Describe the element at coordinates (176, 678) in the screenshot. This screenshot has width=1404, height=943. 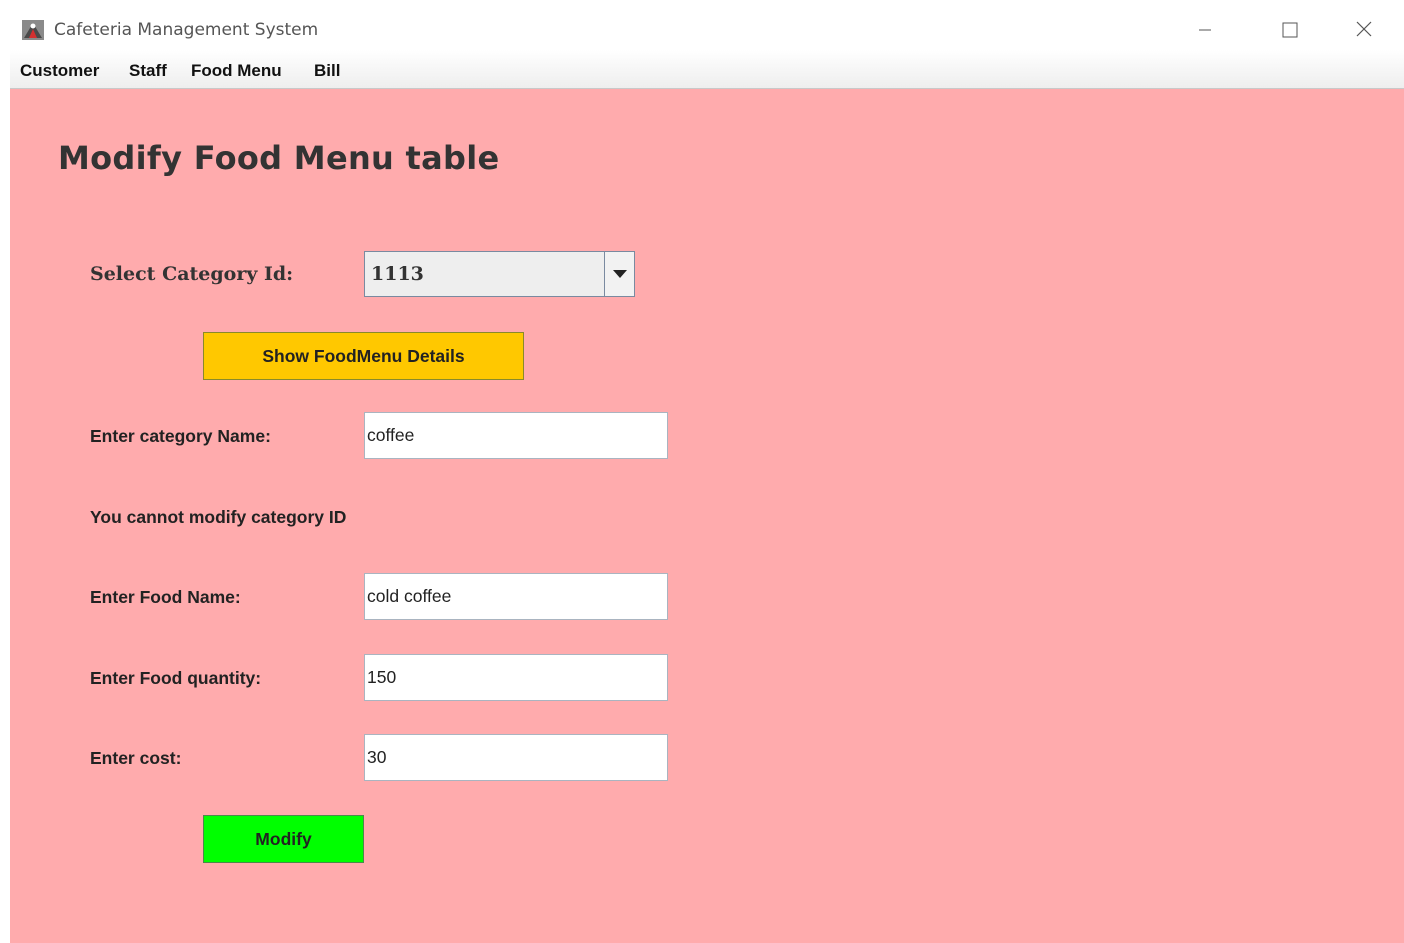
I see `food-quantity-label: Enter Food quantity:` at that location.